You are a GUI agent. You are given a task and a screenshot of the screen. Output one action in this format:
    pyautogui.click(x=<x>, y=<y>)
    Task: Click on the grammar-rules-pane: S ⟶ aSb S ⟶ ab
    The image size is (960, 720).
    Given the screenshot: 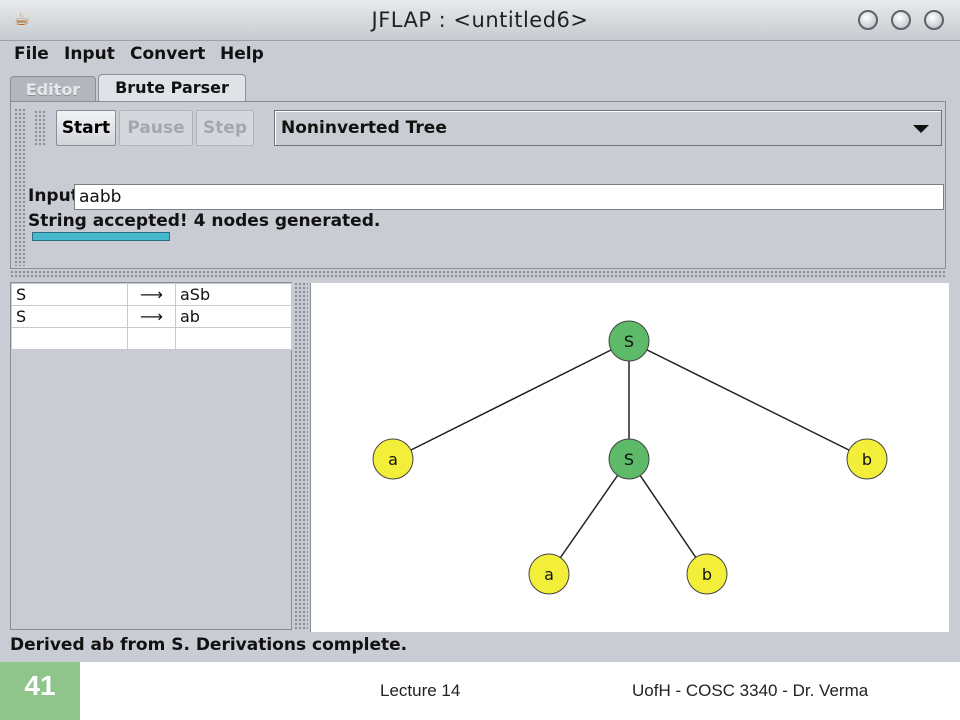 What is the action you would take?
    pyautogui.click(x=151, y=456)
    